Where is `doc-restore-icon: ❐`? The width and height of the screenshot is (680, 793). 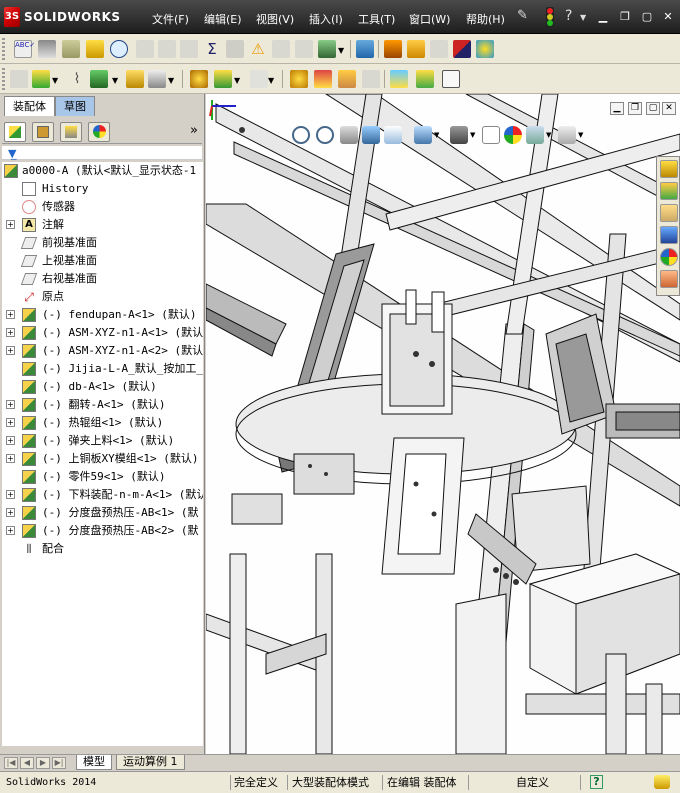 doc-restore-icon: ❐ is located at coordinates (635, 108).